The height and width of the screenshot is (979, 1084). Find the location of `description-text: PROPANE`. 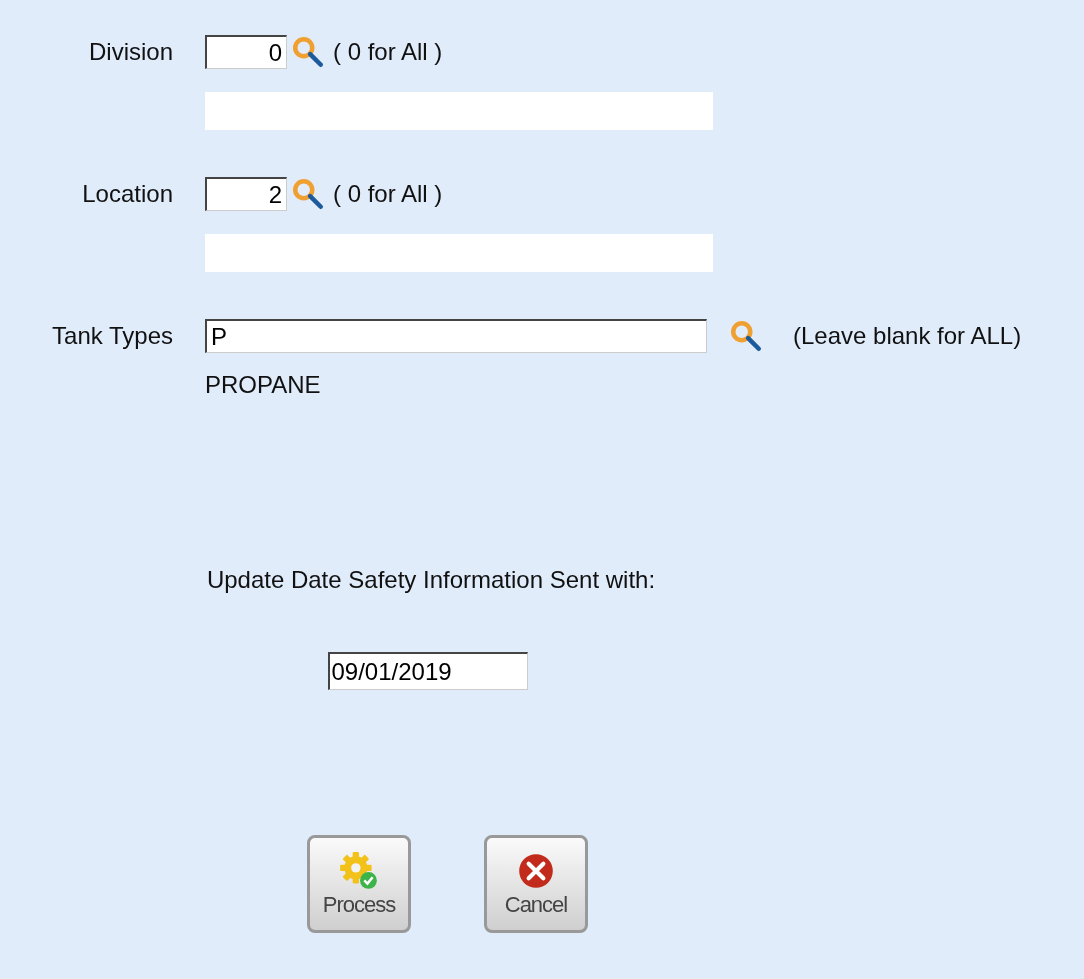

description-text: PROPANE is located at coordinates (263, 385).